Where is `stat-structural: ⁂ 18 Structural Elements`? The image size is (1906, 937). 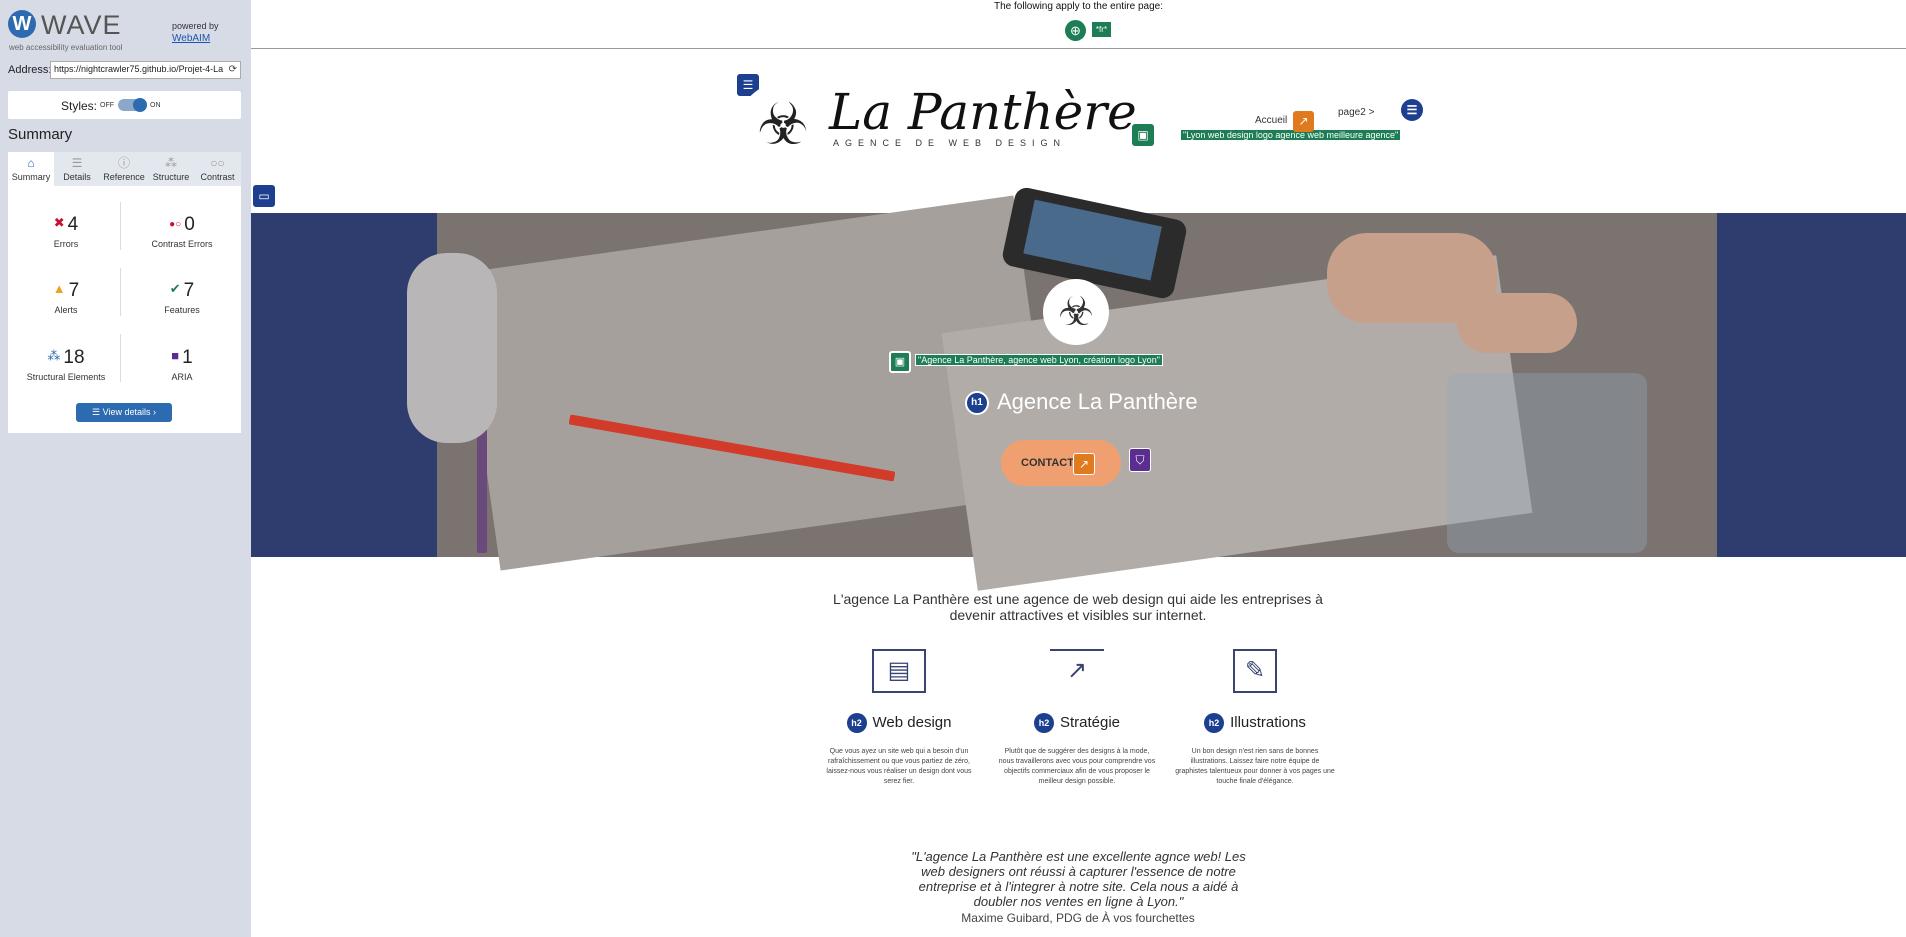
stat-structural: ⁂ 18 Structural Elements is located at coordinates (66, 364).